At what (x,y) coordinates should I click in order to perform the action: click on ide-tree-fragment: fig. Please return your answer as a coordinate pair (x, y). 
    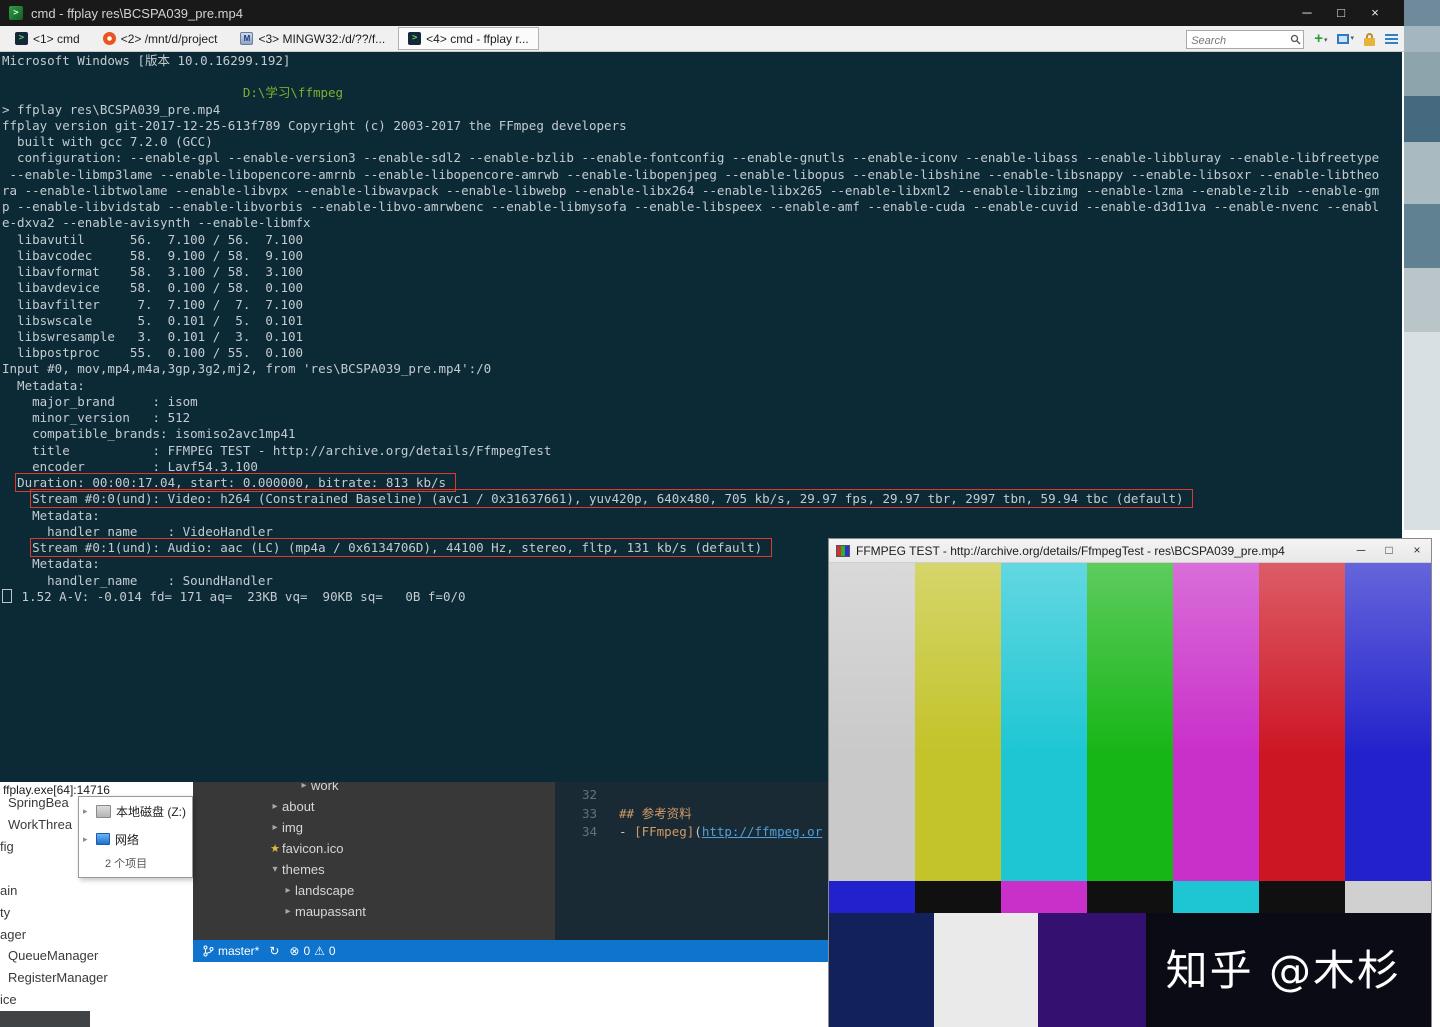
    Looking at the image, I should click on (7, 846).